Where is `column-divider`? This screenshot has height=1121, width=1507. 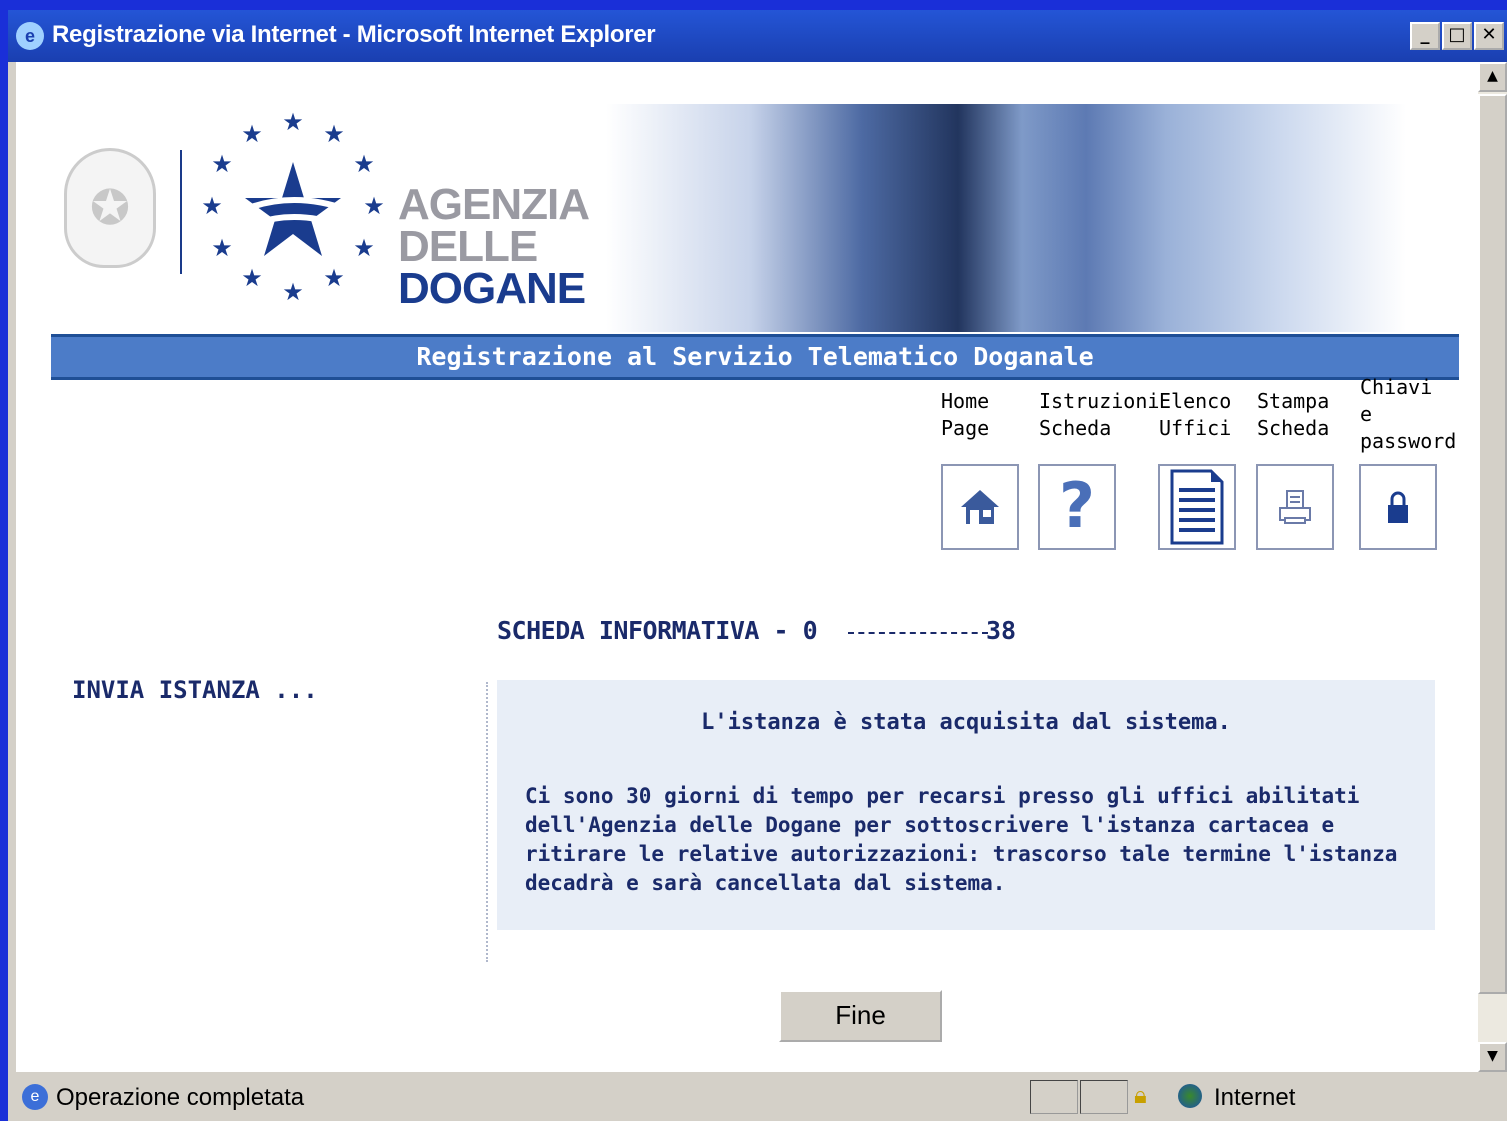 column-divider is located at coordinates (487, 822).